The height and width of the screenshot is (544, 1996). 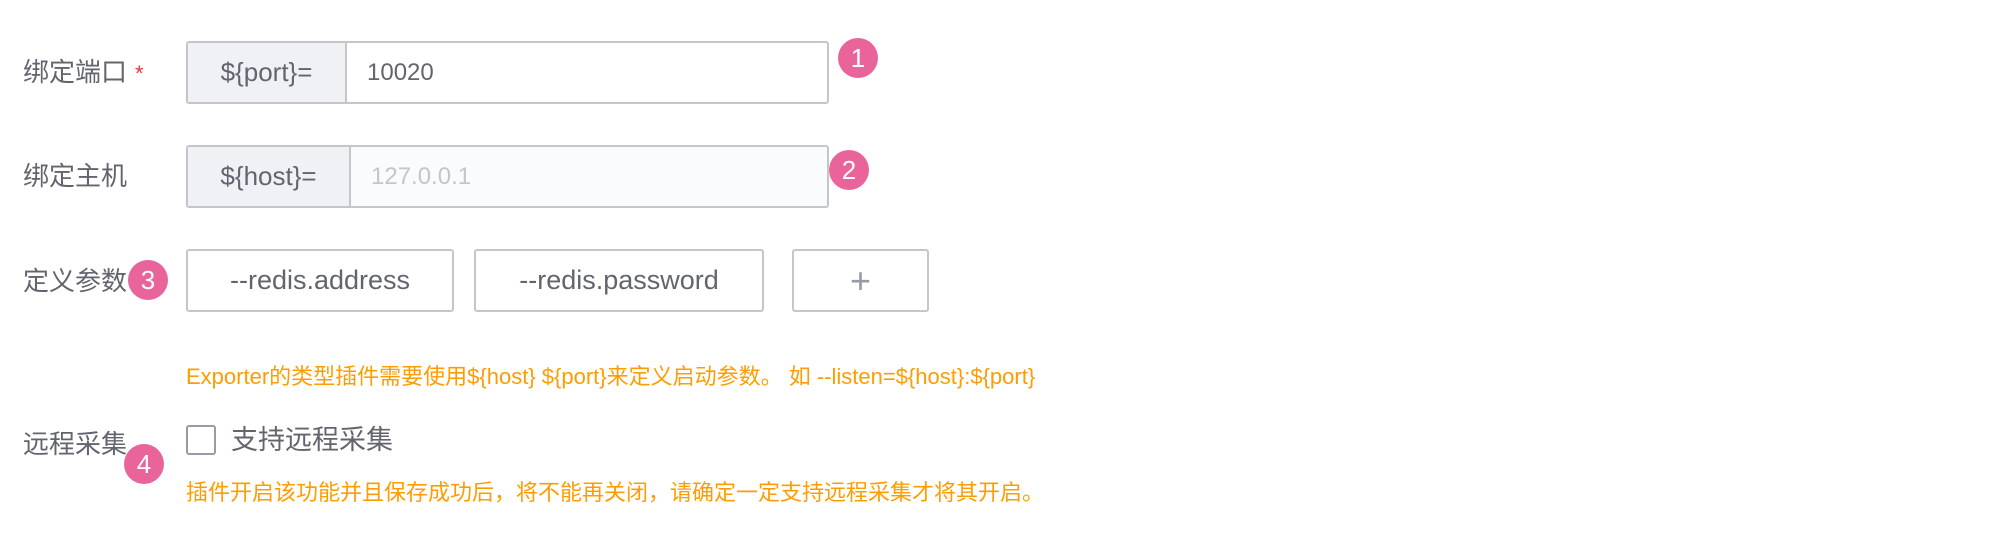 I want to click on remote-tip: 插件开启该功能并且保存成功后，将不能再关闭，请确定一定支持远程采集才将其开启。, so click(x=615, y=492).